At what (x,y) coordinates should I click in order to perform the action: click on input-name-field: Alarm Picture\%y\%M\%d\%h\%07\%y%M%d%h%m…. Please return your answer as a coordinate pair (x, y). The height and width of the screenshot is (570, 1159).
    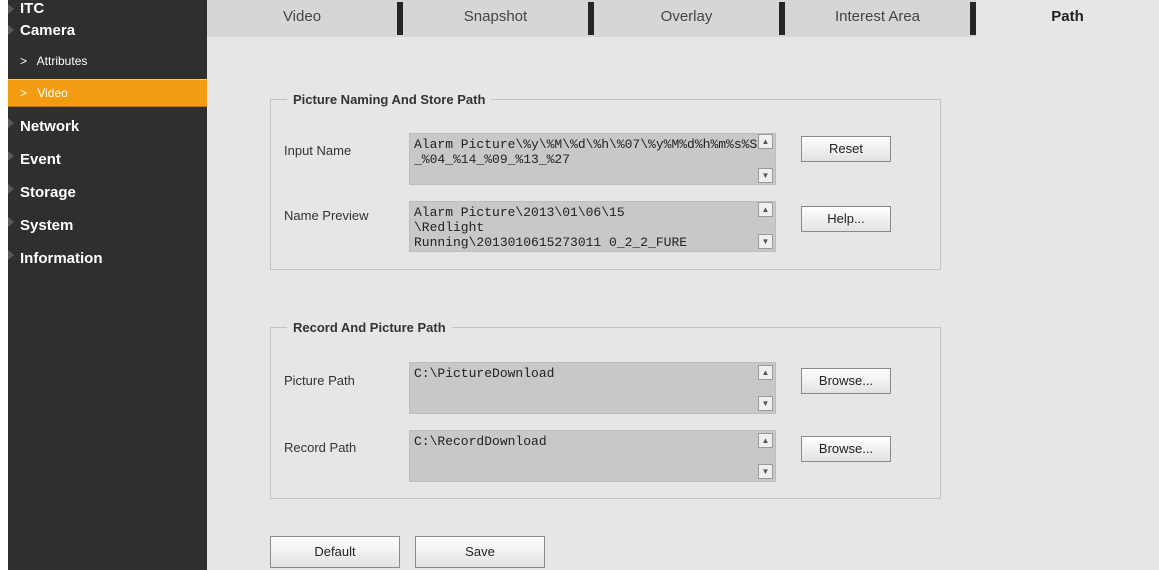
    Looking at the image, I should click on (592, 159).